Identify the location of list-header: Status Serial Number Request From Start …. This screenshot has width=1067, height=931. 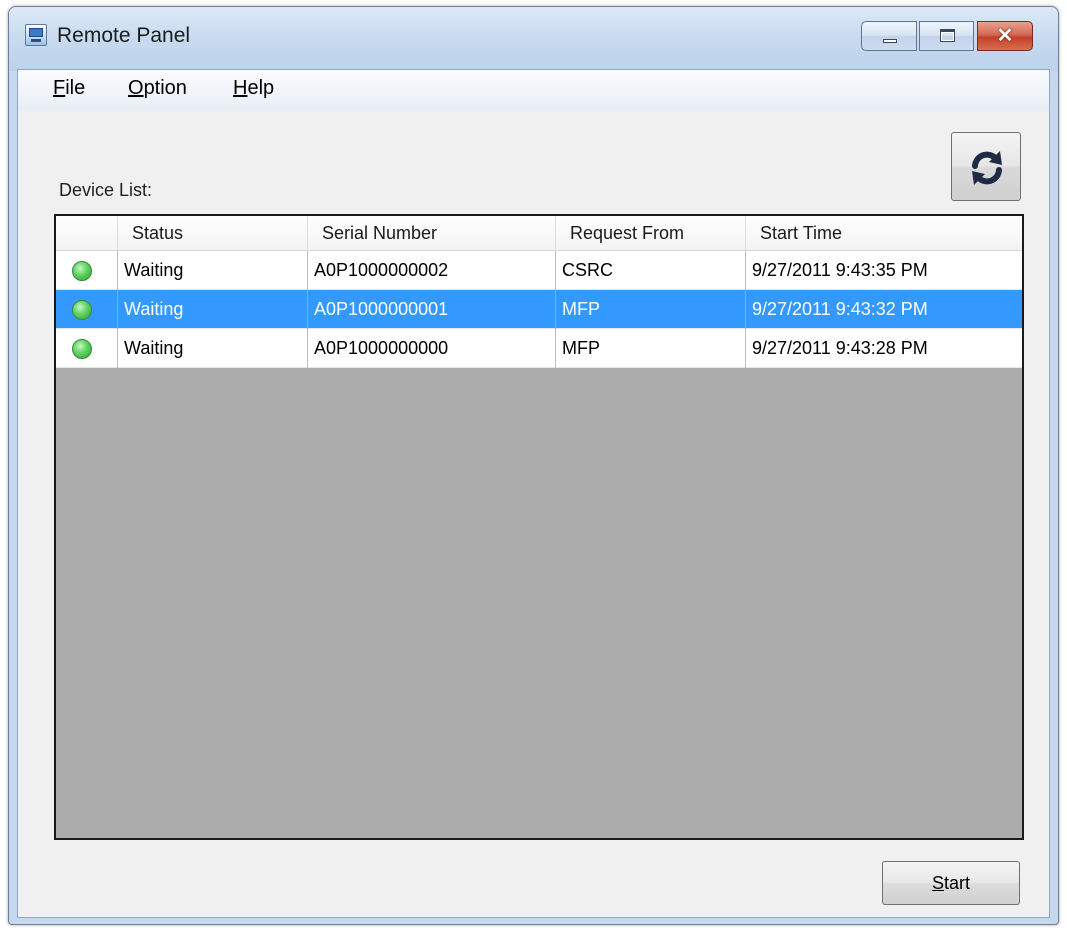
(539, 233).